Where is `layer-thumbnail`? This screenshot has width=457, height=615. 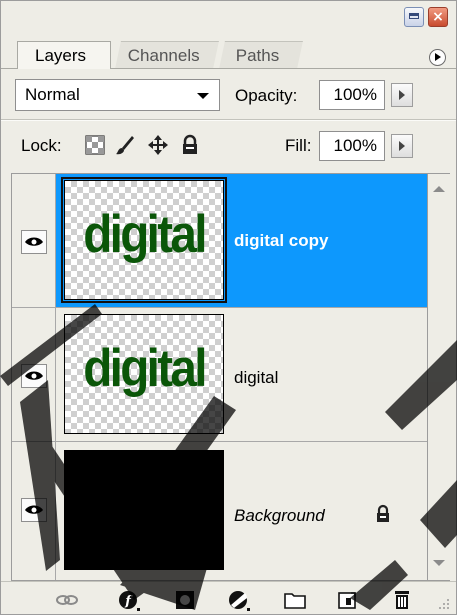
layer-thumbnail is located at coordinates (144, 510).